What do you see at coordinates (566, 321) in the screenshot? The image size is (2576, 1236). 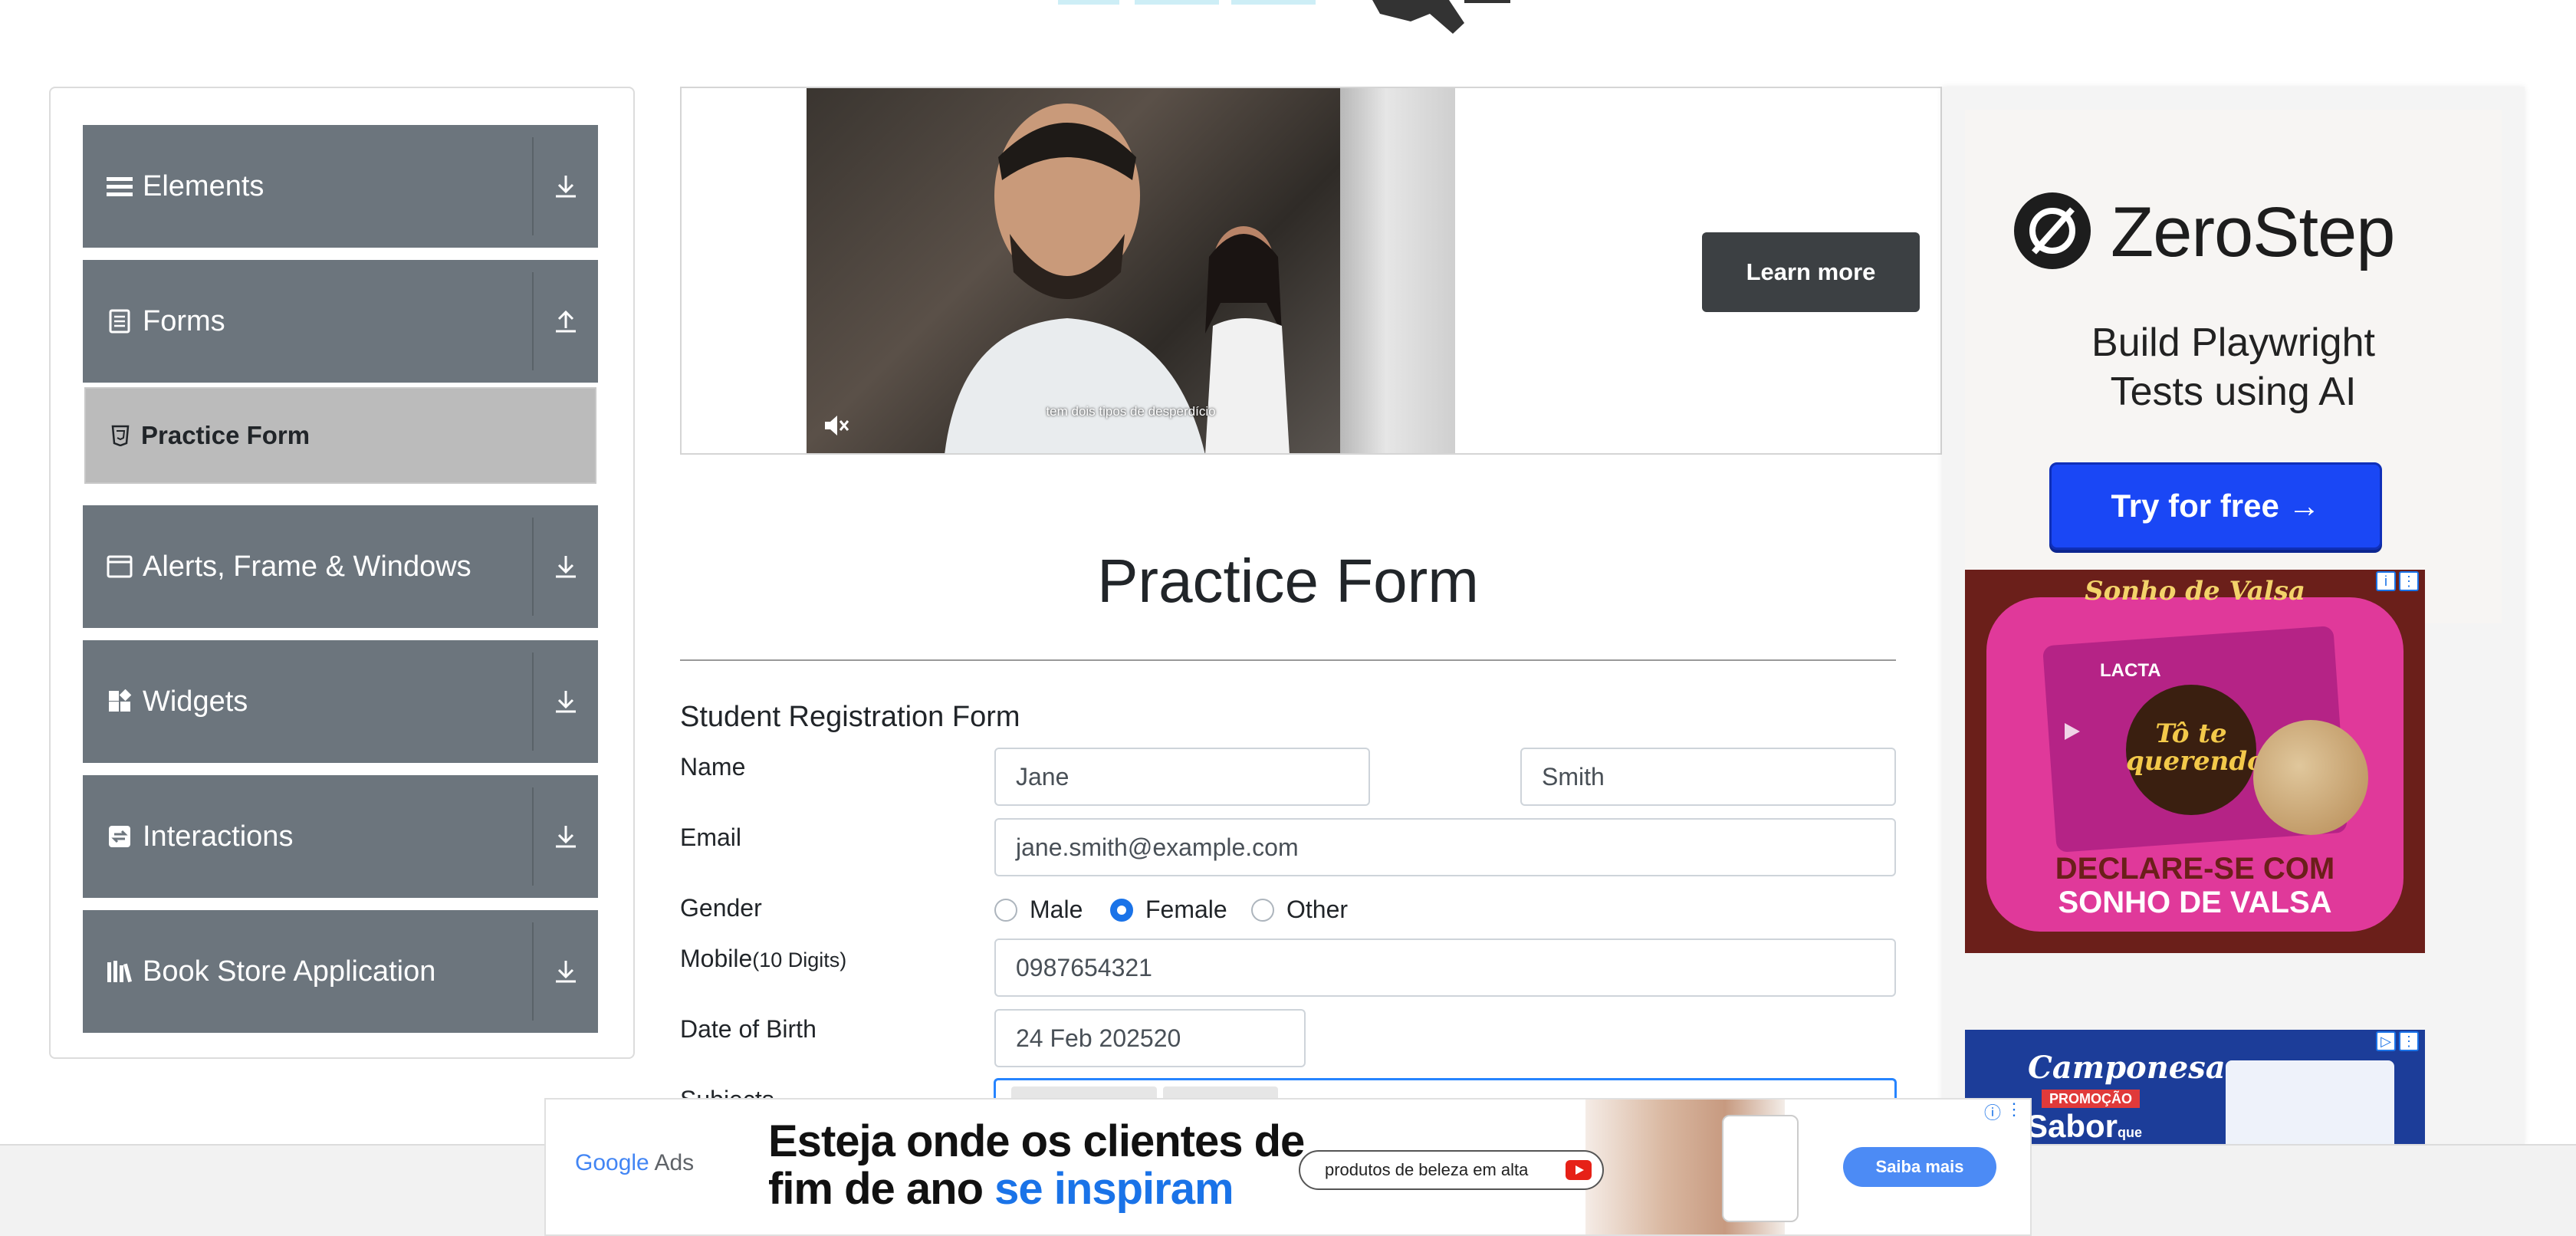 I see `upload-icon` at bounding box center [566, 321].